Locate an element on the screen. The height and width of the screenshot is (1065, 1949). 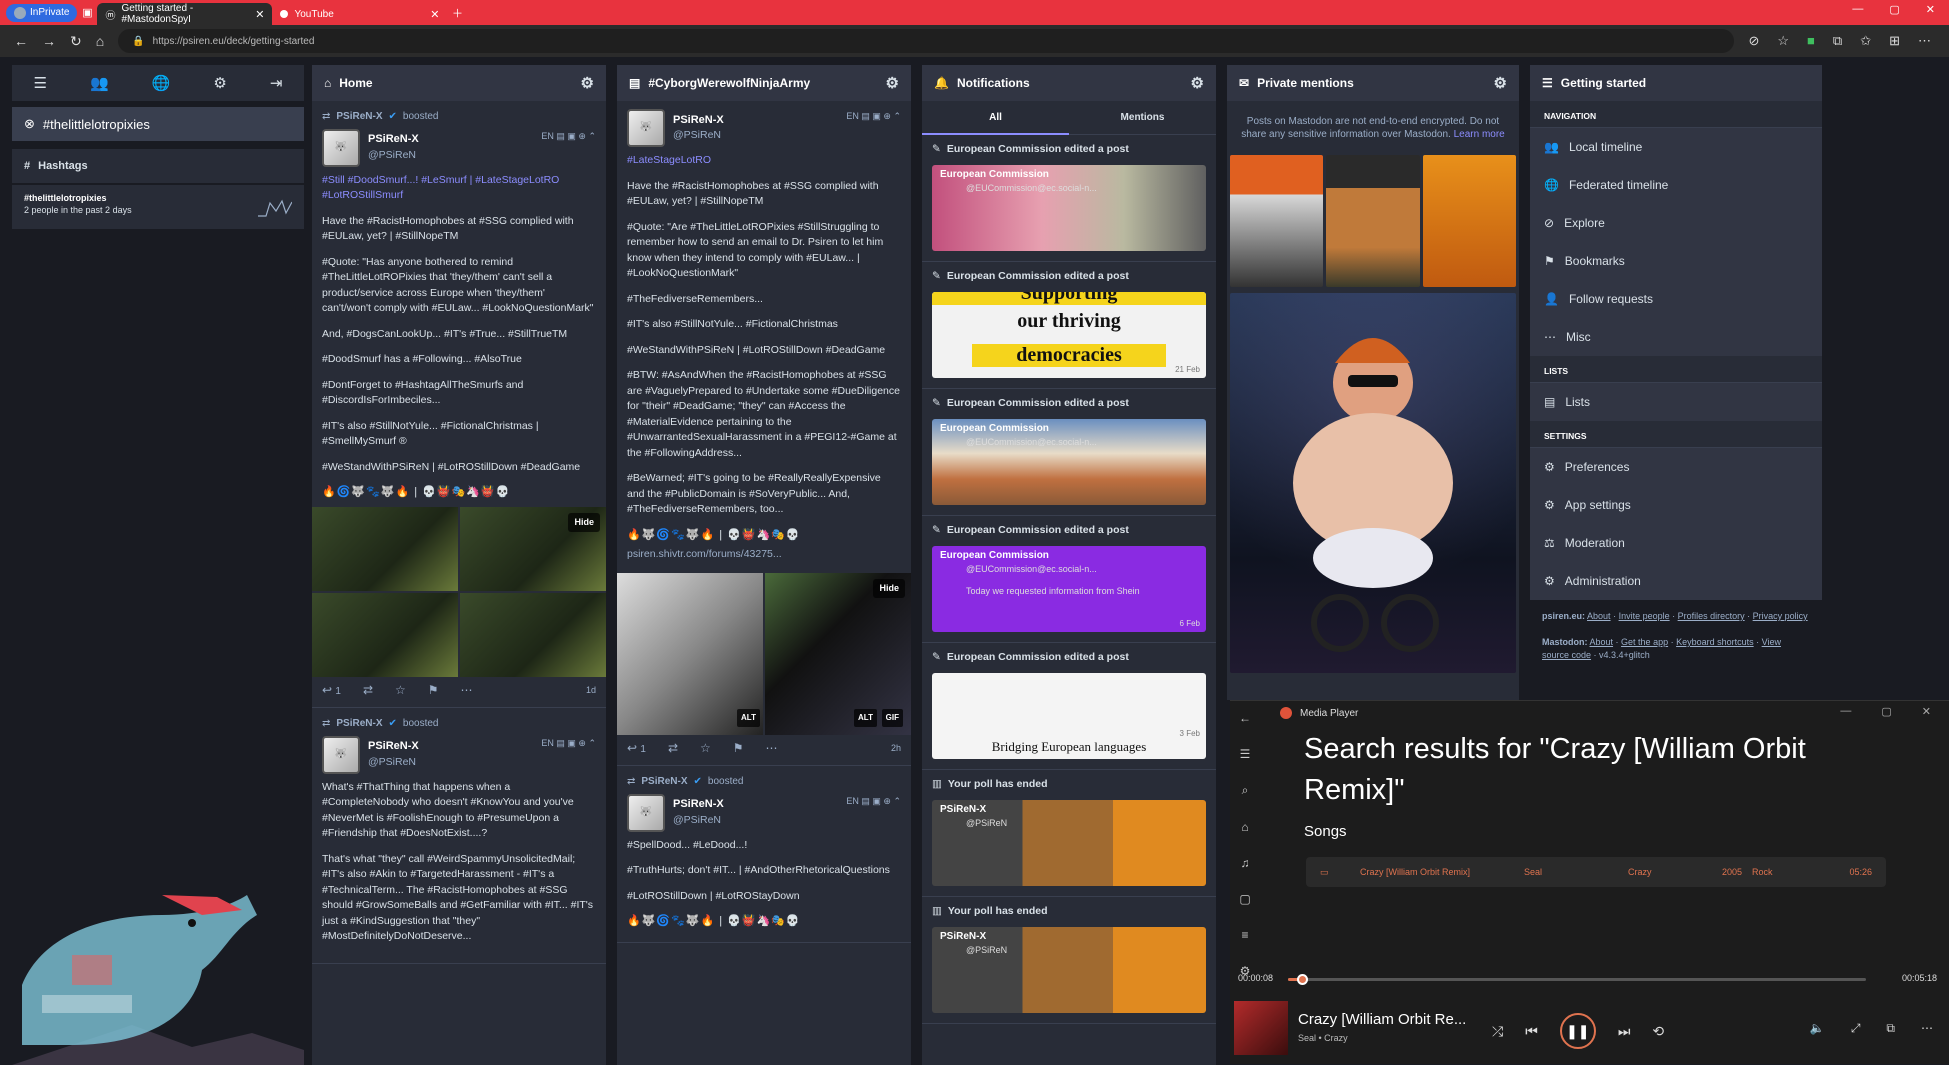
post-preview-card: PSiReN-X @PSiReN is located at coordinates (1069, 970).